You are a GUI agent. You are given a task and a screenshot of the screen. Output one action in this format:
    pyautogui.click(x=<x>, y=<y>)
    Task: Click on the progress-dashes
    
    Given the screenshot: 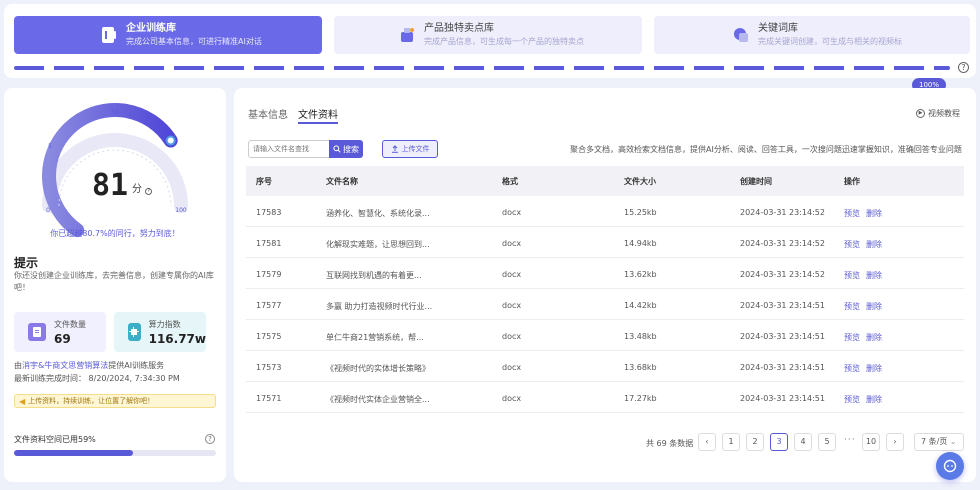 What is the action you would take?
    pyautogui.click(x=482, y=68)
    